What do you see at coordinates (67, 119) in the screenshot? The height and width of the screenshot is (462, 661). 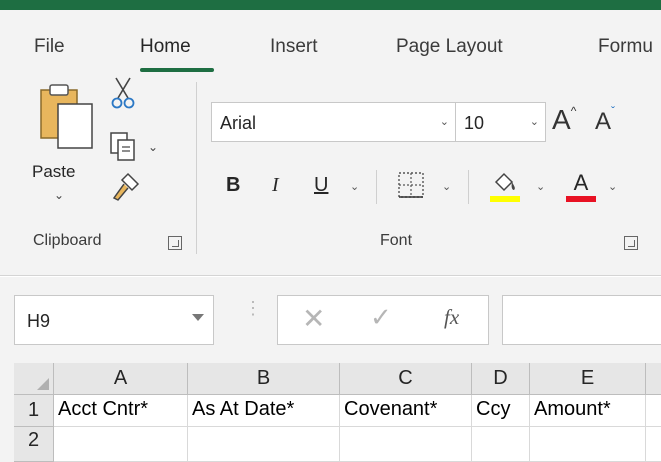 I see `paste-icon` at bounding box center [67, 119].